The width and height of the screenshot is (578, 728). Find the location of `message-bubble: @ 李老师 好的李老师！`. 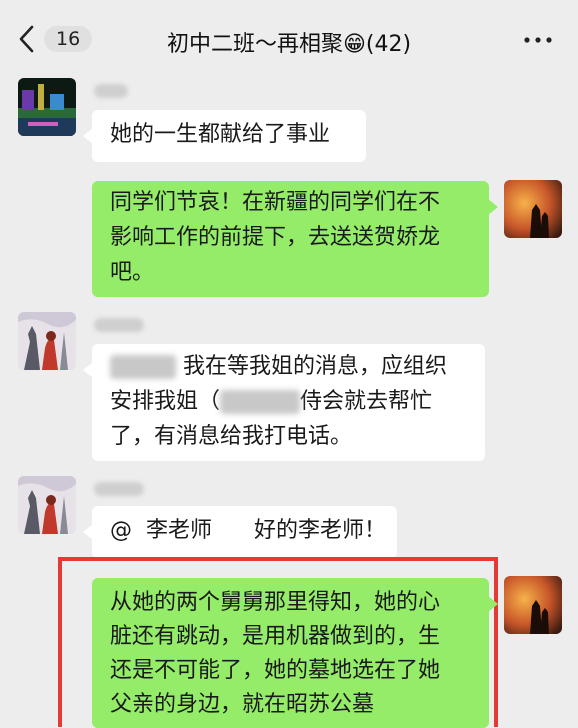

message-bubble: @ 李老师 好的李老师！ is located at coordinates (240, 532).